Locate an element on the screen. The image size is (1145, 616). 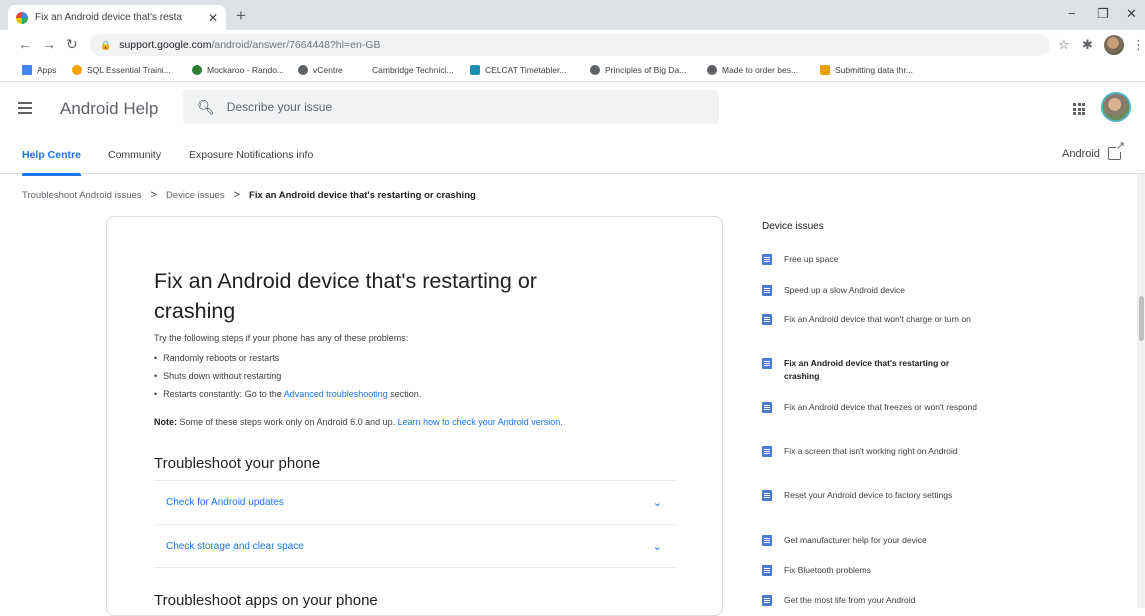
list-item: Randomly reboots or restarts is located at coordinates (287, 362).